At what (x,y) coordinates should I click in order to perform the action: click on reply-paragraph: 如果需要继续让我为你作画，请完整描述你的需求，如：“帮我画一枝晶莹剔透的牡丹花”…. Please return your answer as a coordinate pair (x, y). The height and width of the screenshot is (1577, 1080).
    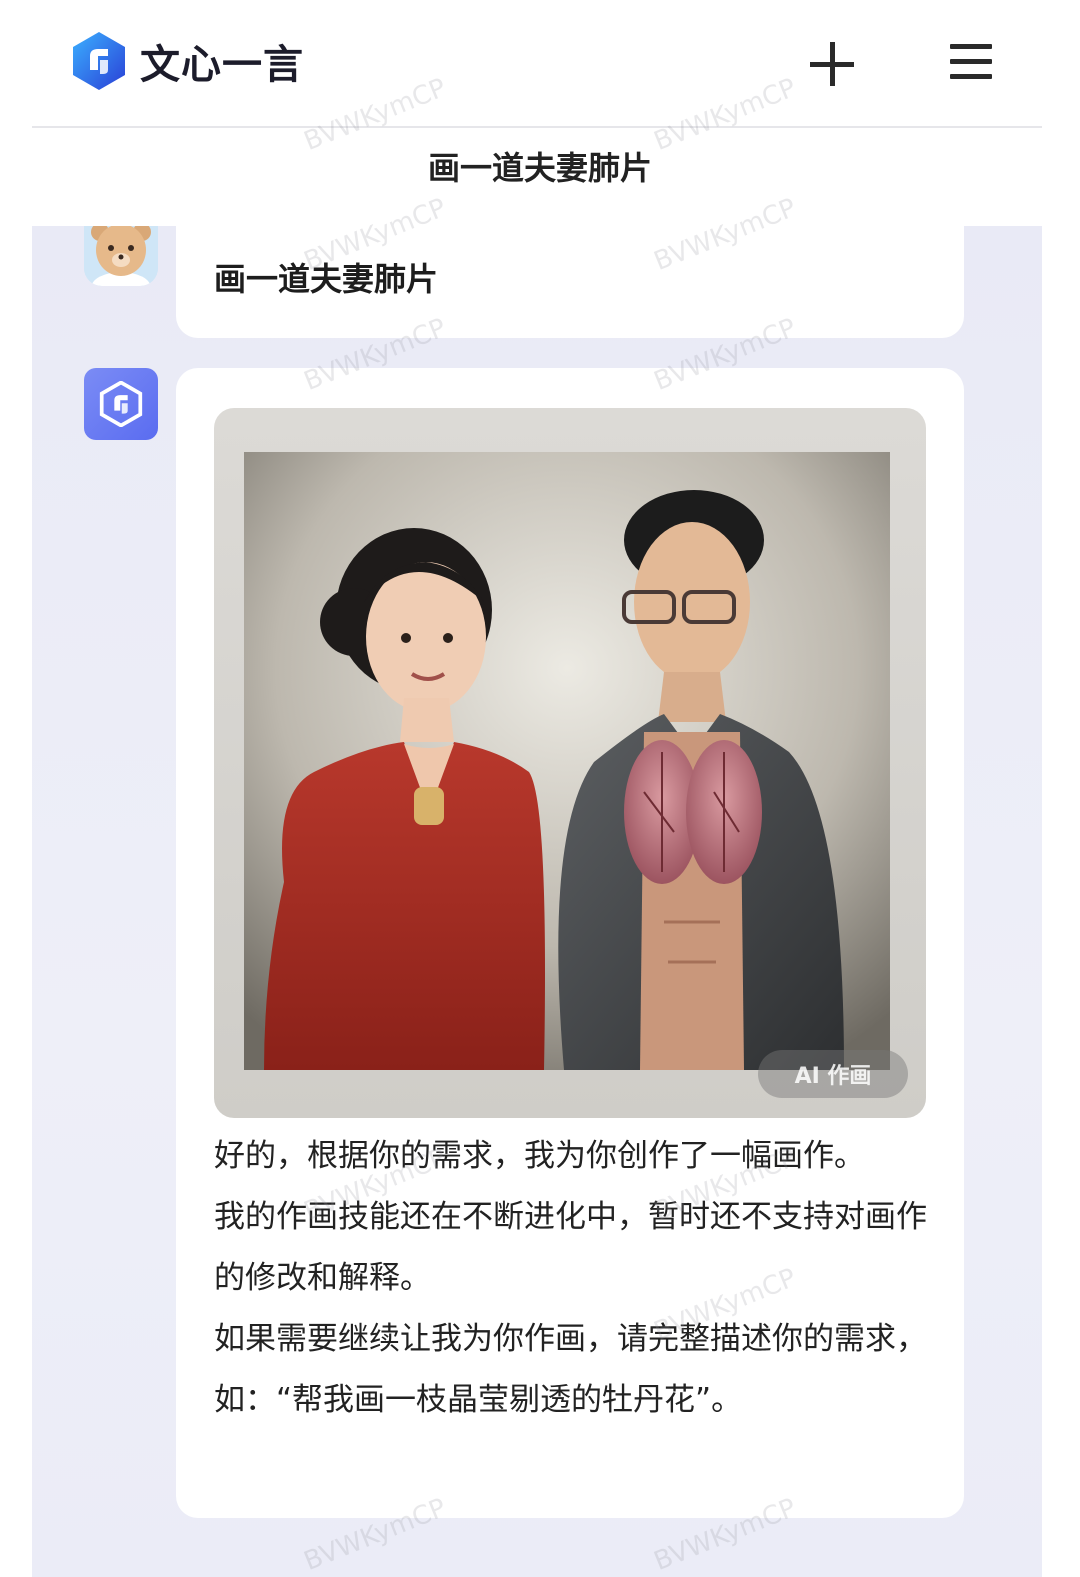
    Looking at the image, I should click on (570, 1369).